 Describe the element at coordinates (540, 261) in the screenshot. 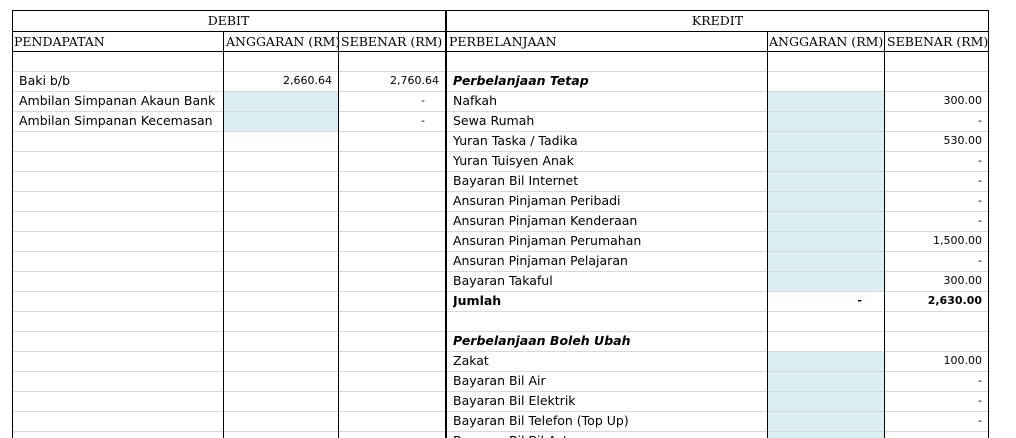

I see `kredit-row-label: Ansuran Pinjaman Pelajaran` at that location.